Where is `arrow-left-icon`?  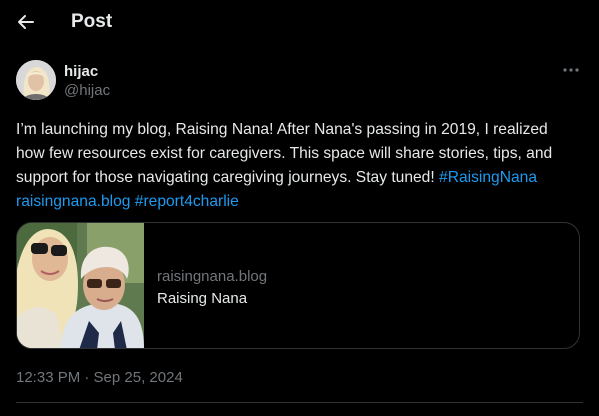 arrow-left-icon is located at coordinates (26, 22).